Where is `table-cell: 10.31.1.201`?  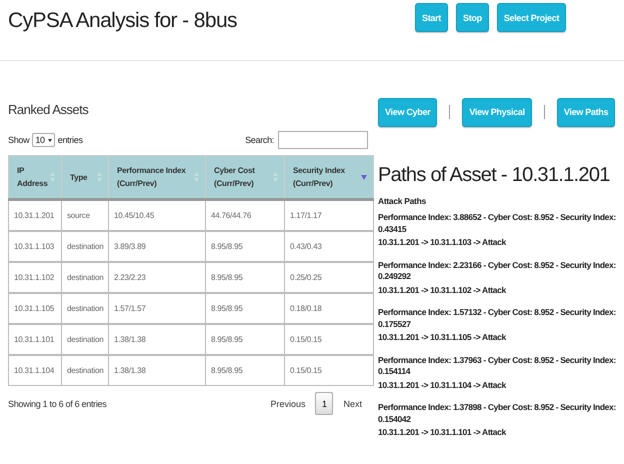 table-cell: 10.31.1.201 is located at coordinates (35, 215).